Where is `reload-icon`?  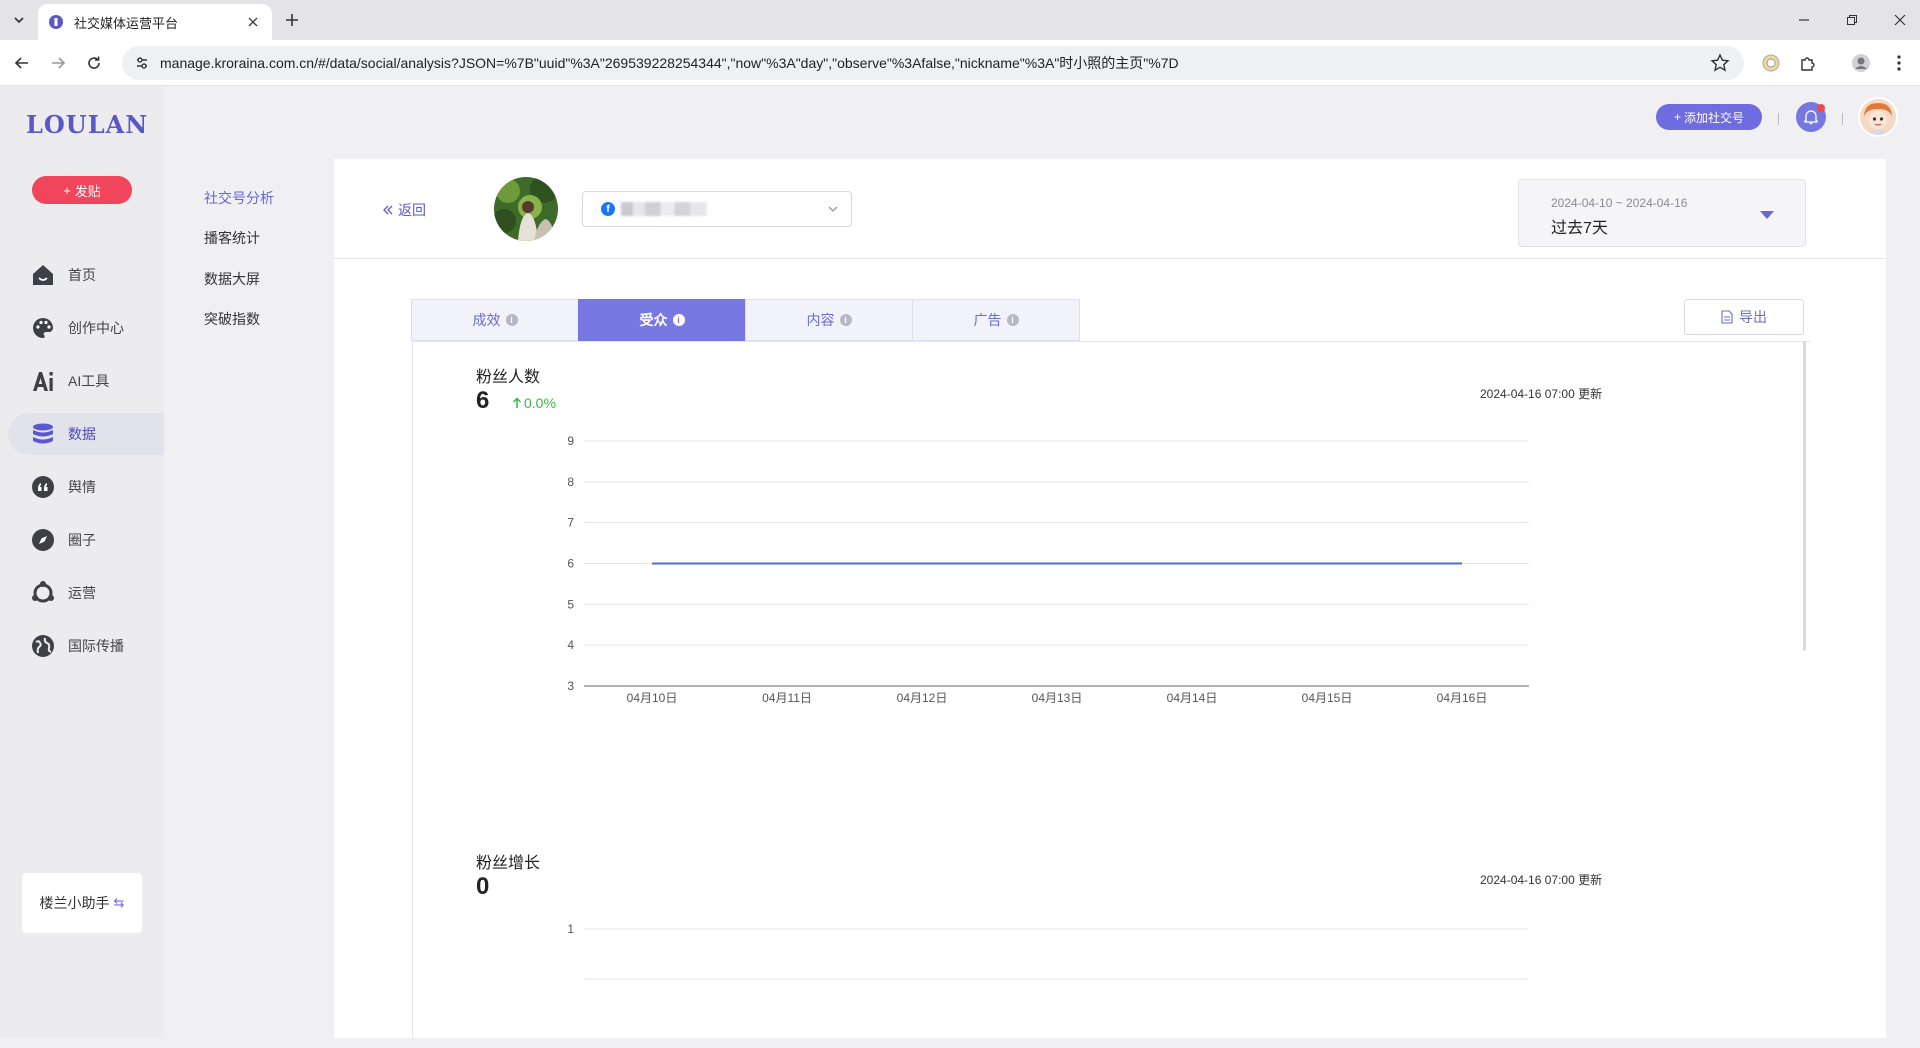 reload-icon is located at coordinates (94, 62).